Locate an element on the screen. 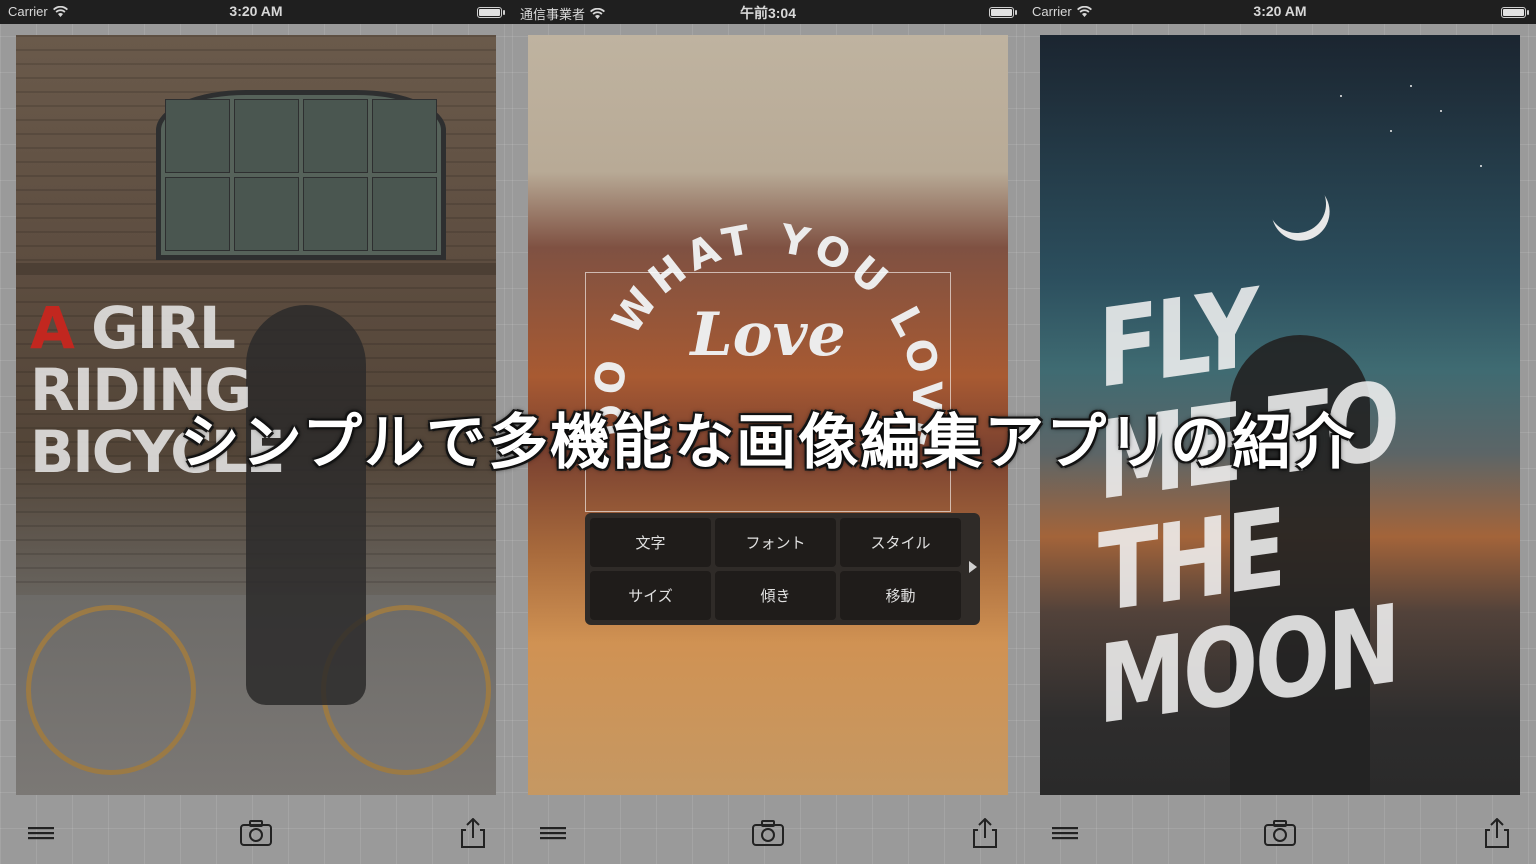 The width and height of the screenshot is (1536, 864). style-button: スタイル is located at coordinates (900, 542).